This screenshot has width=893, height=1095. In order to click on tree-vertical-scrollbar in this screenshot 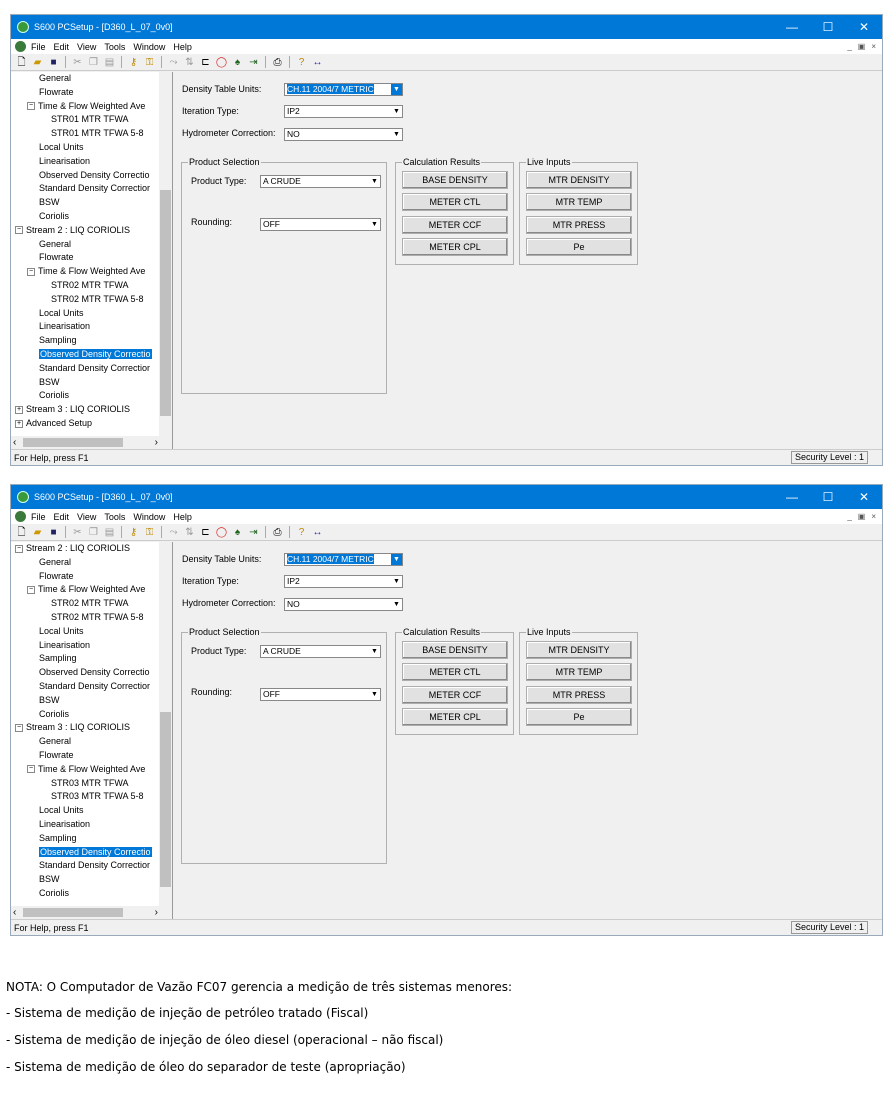, I will do `click(165, 724)`.